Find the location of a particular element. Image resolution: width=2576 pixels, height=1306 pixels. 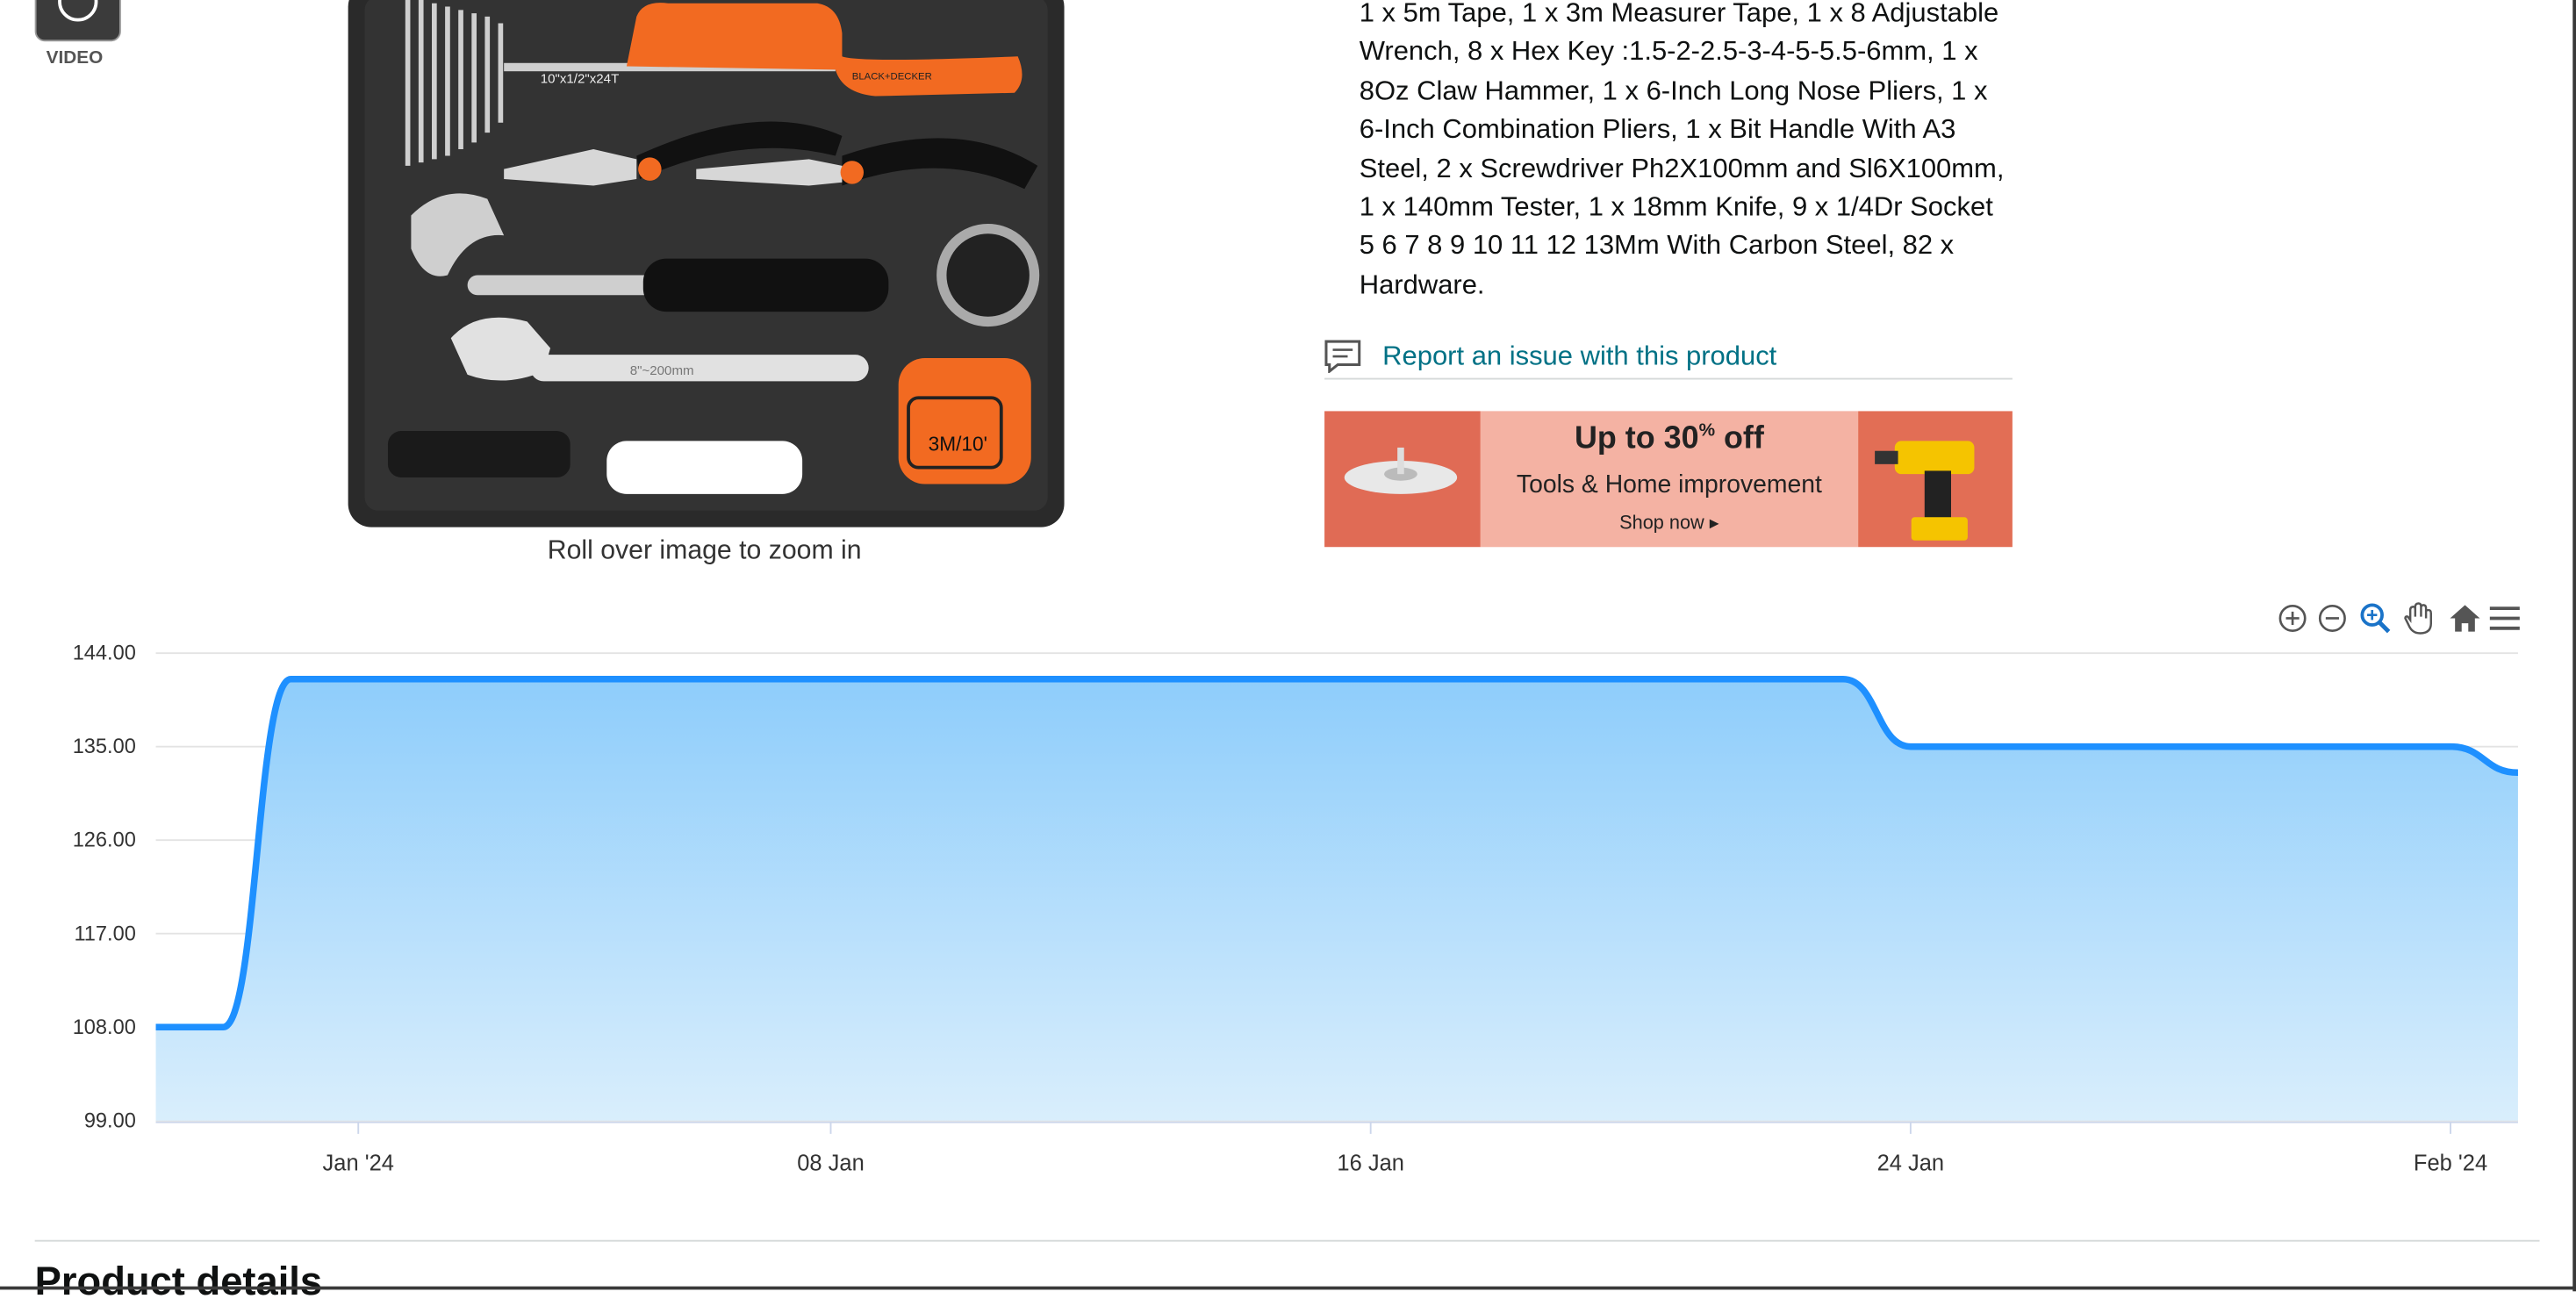

x-tick-label: Feb '24 is located at coordinates (2450, 1163).